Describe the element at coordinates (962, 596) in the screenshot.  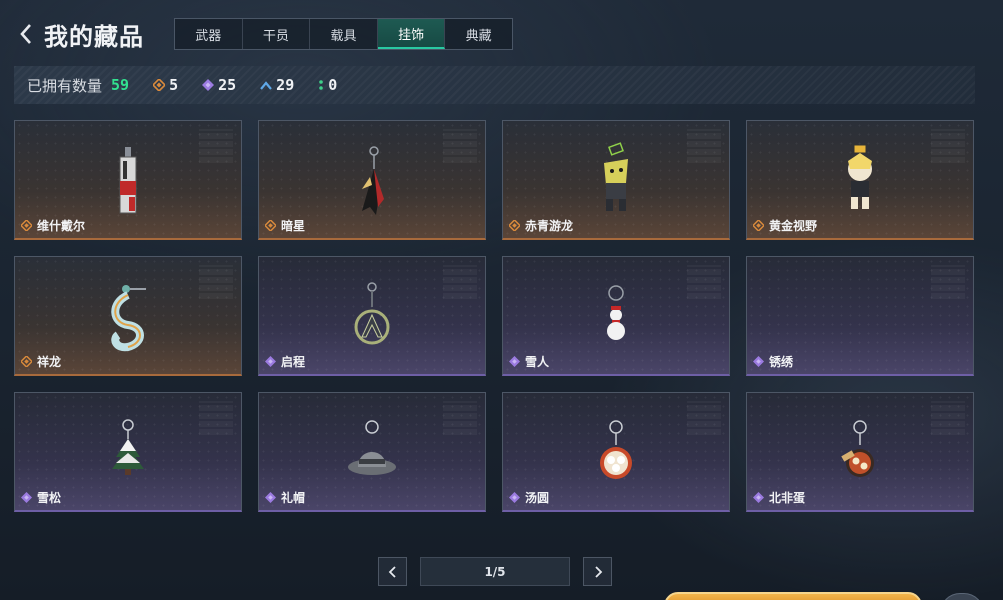
I see `round-action-button` at that location.